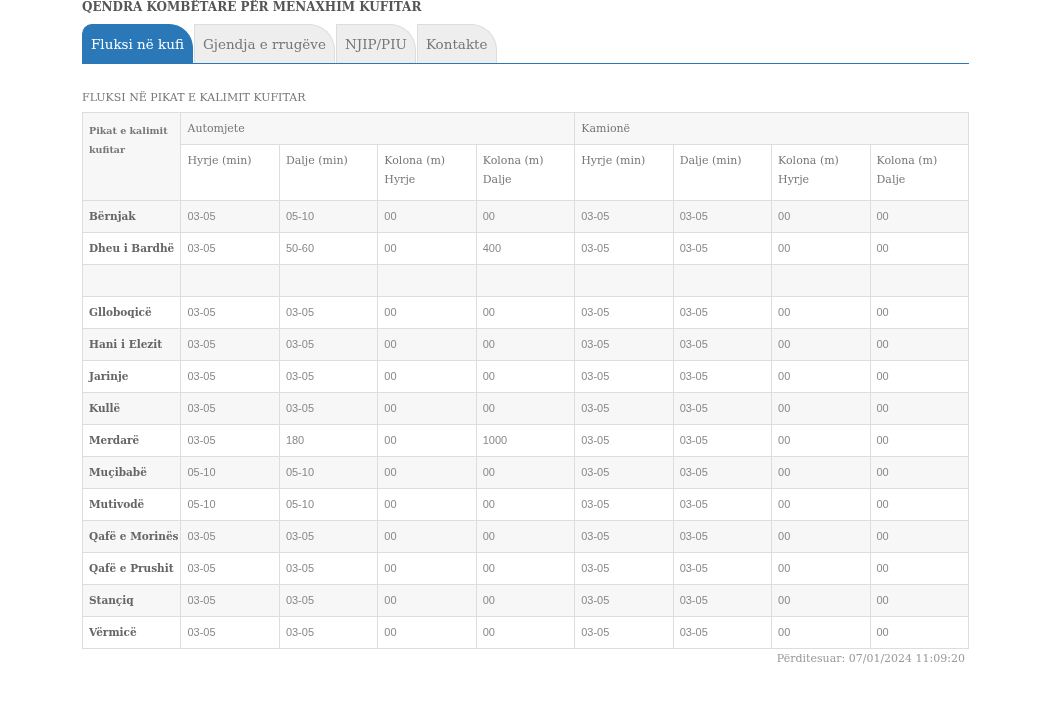 This screenshot has width=1049, height=701. Describe the element at coordinates (105, 408) in the screenshot. I see `crossing-name: Kullë` at that location.